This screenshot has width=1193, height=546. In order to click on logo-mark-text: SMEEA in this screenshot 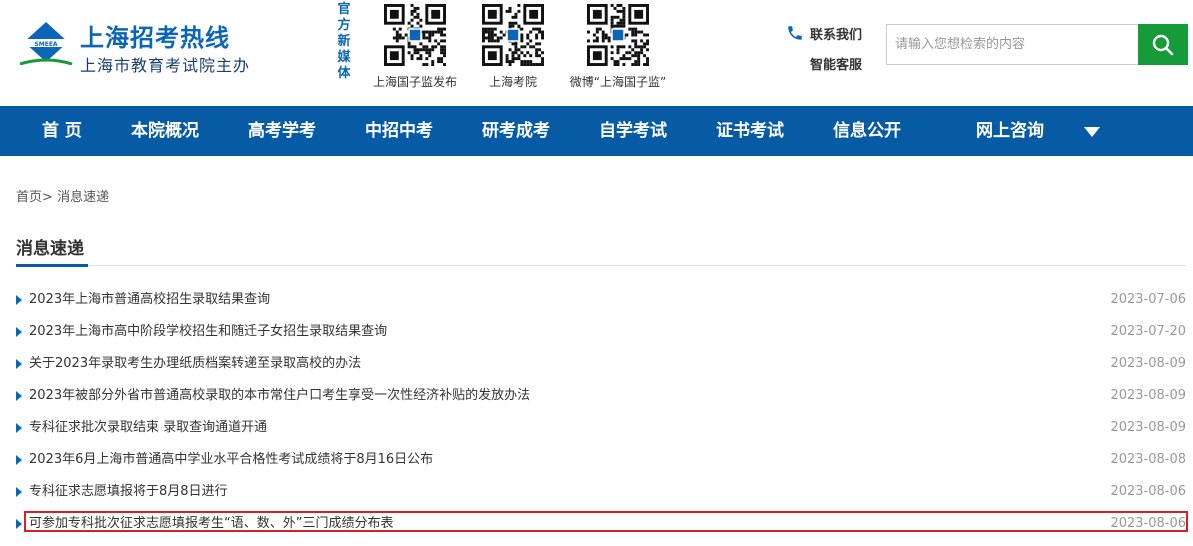, I will do `click(45, 44)`.